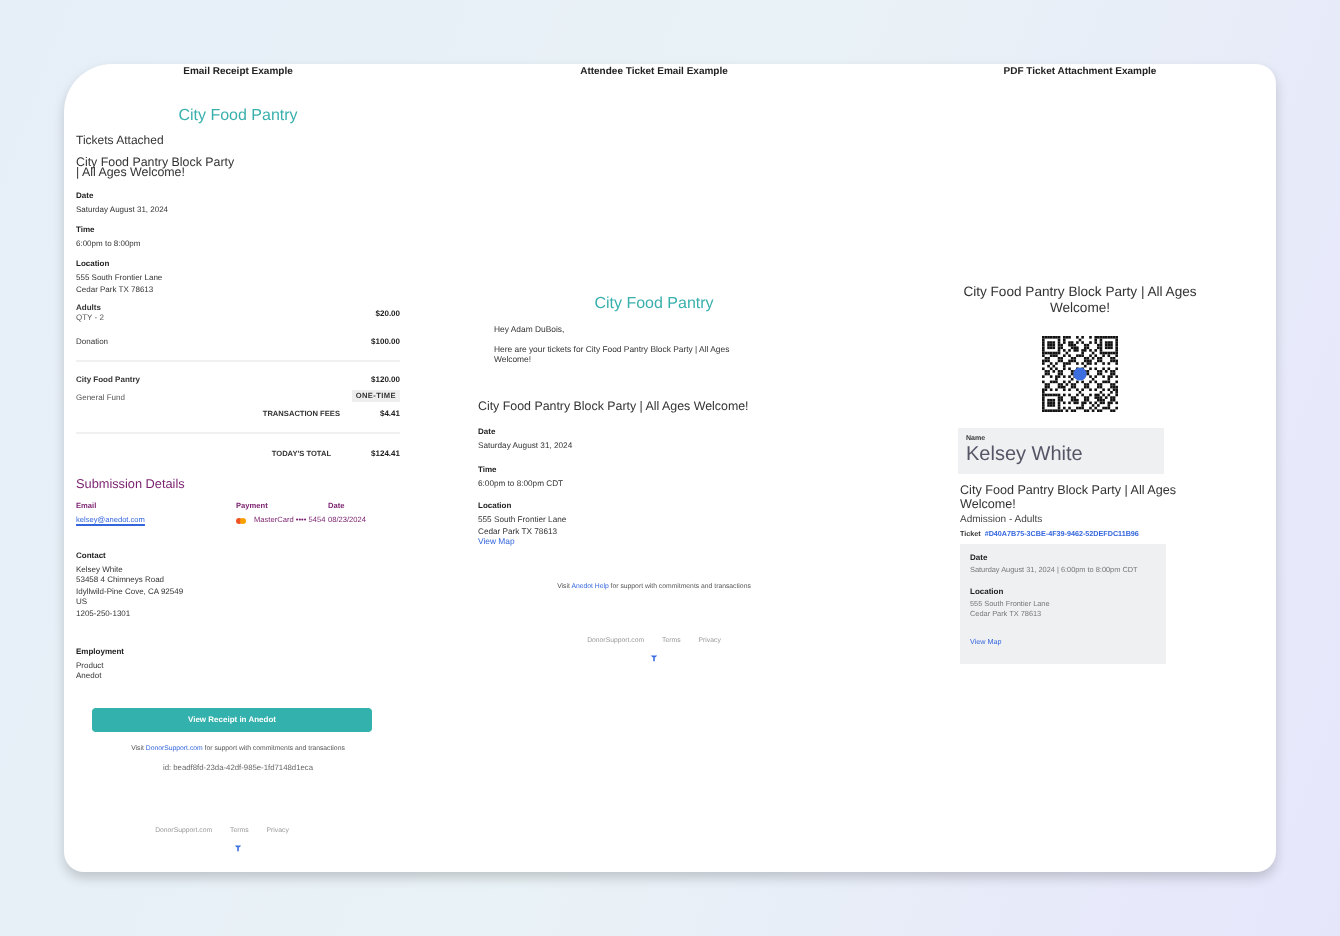 Image resolution: width=1340 pixels, height=936 pixels. Describe the element at coordinates (1080, 374) in the screenshot. I see `qr-code` at that location.